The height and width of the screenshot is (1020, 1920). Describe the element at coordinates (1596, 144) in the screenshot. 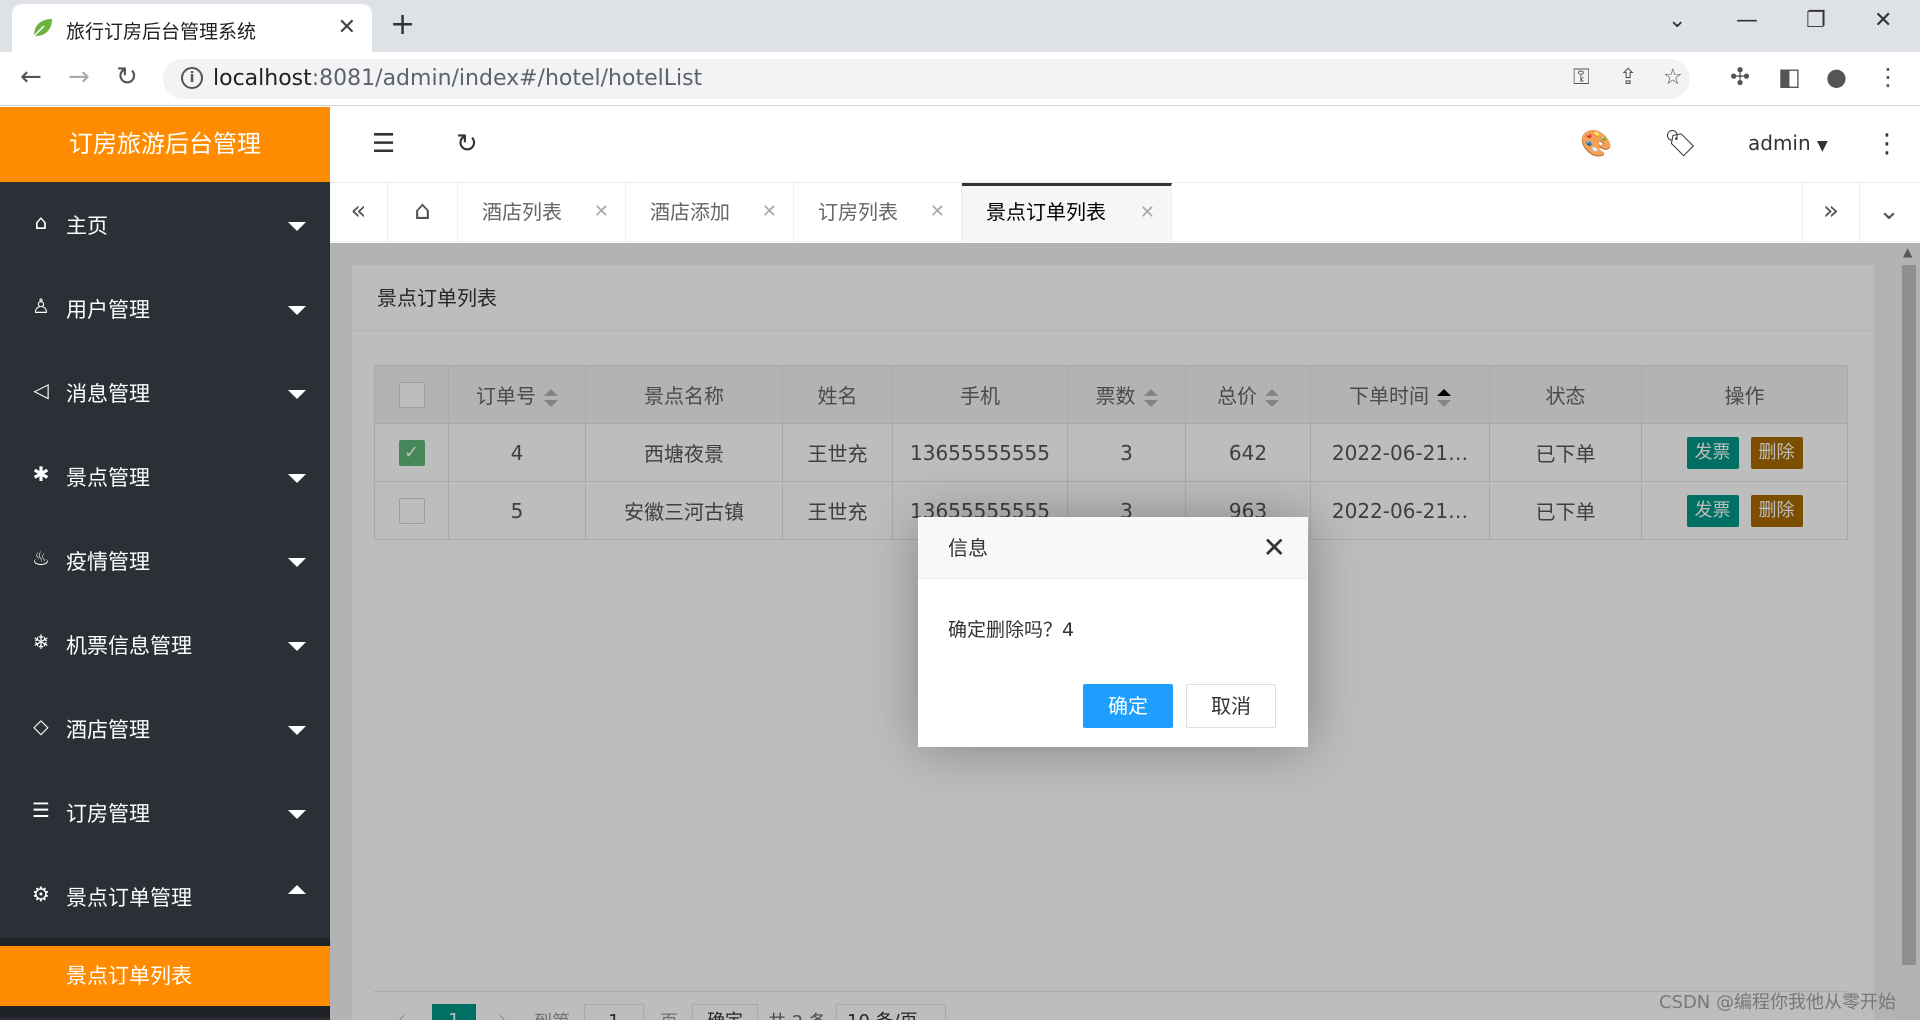

I see `palette-icon: 🎨` at that location.